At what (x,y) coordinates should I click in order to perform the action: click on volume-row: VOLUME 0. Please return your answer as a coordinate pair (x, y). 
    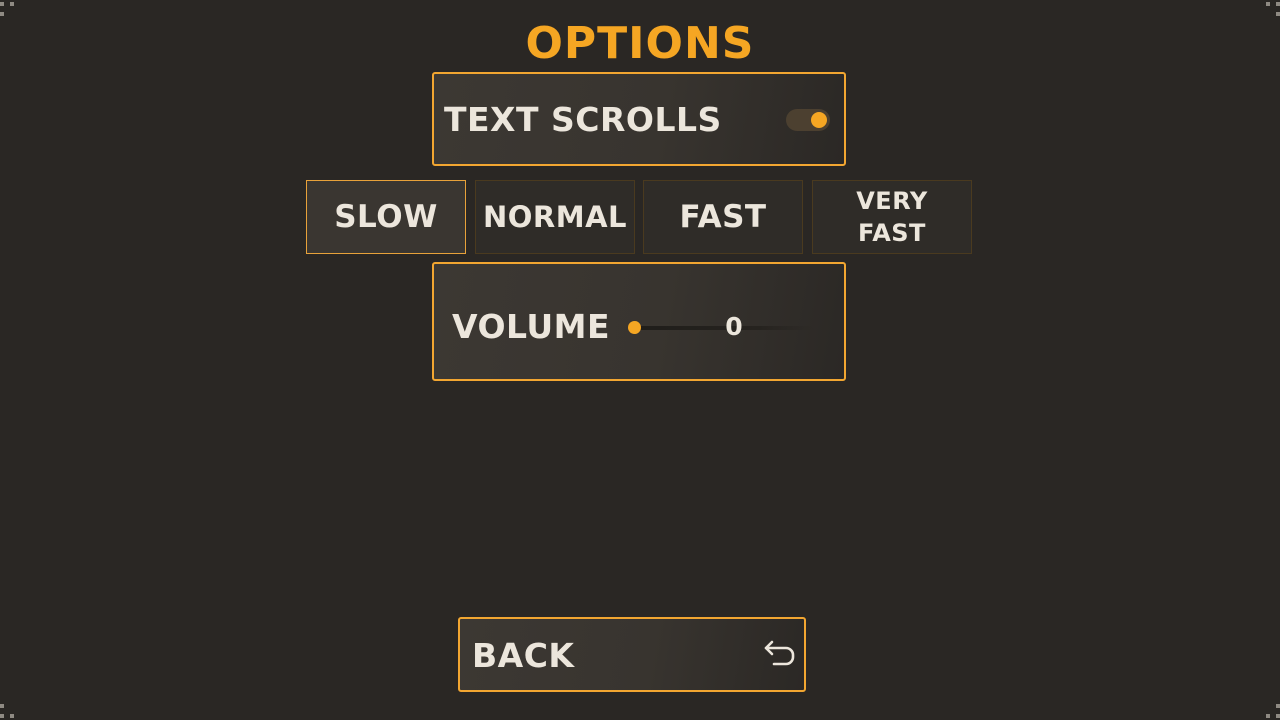
    Looking at the image, I should click on (639, 321).